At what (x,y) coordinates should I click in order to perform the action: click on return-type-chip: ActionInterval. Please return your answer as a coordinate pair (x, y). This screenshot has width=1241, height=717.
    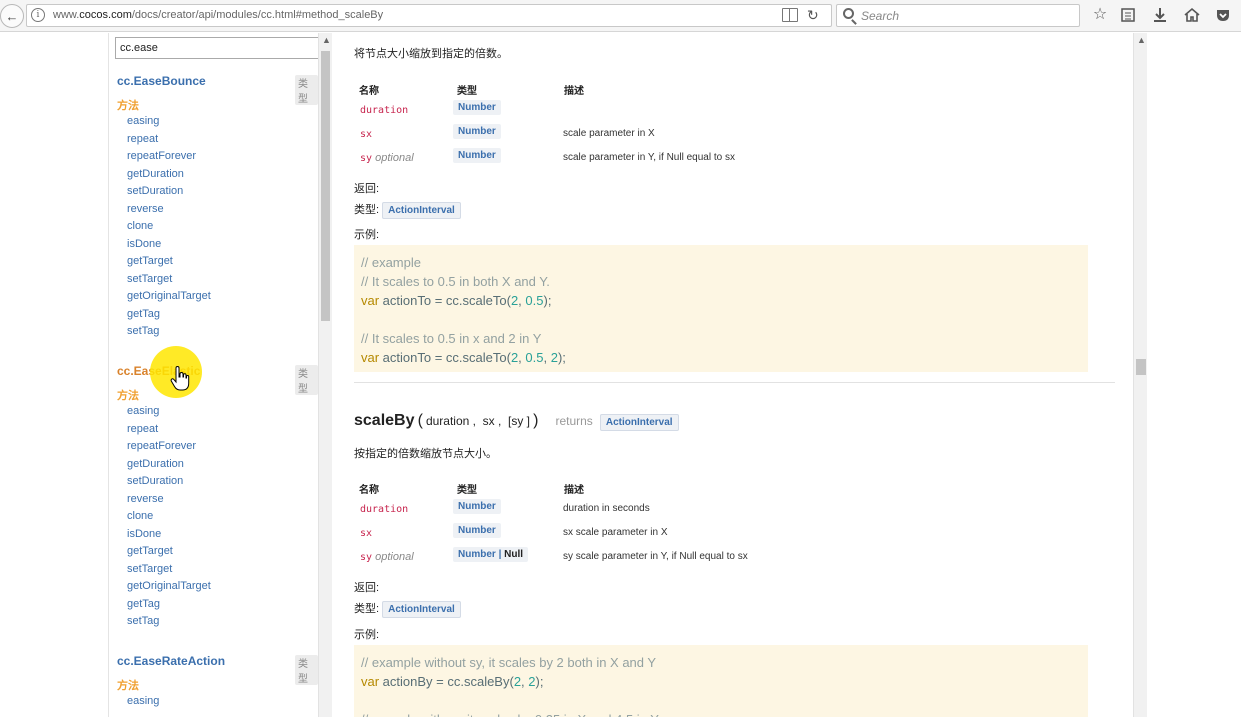
    Looking at the image, I should click on (421, 210).